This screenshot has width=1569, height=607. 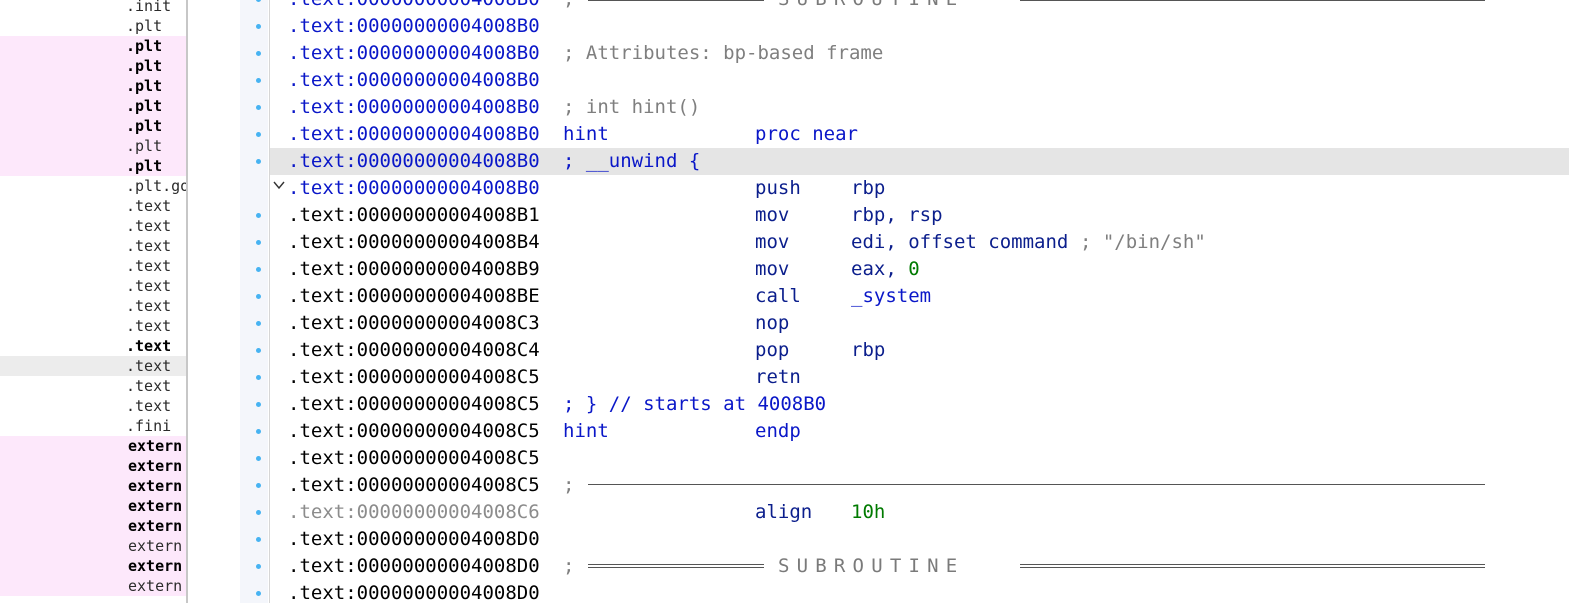 What do you see at coordinates (772, 350) in the screenshot?
I see `instruction-mnemonic: pop` at bounding box center [772, 350].